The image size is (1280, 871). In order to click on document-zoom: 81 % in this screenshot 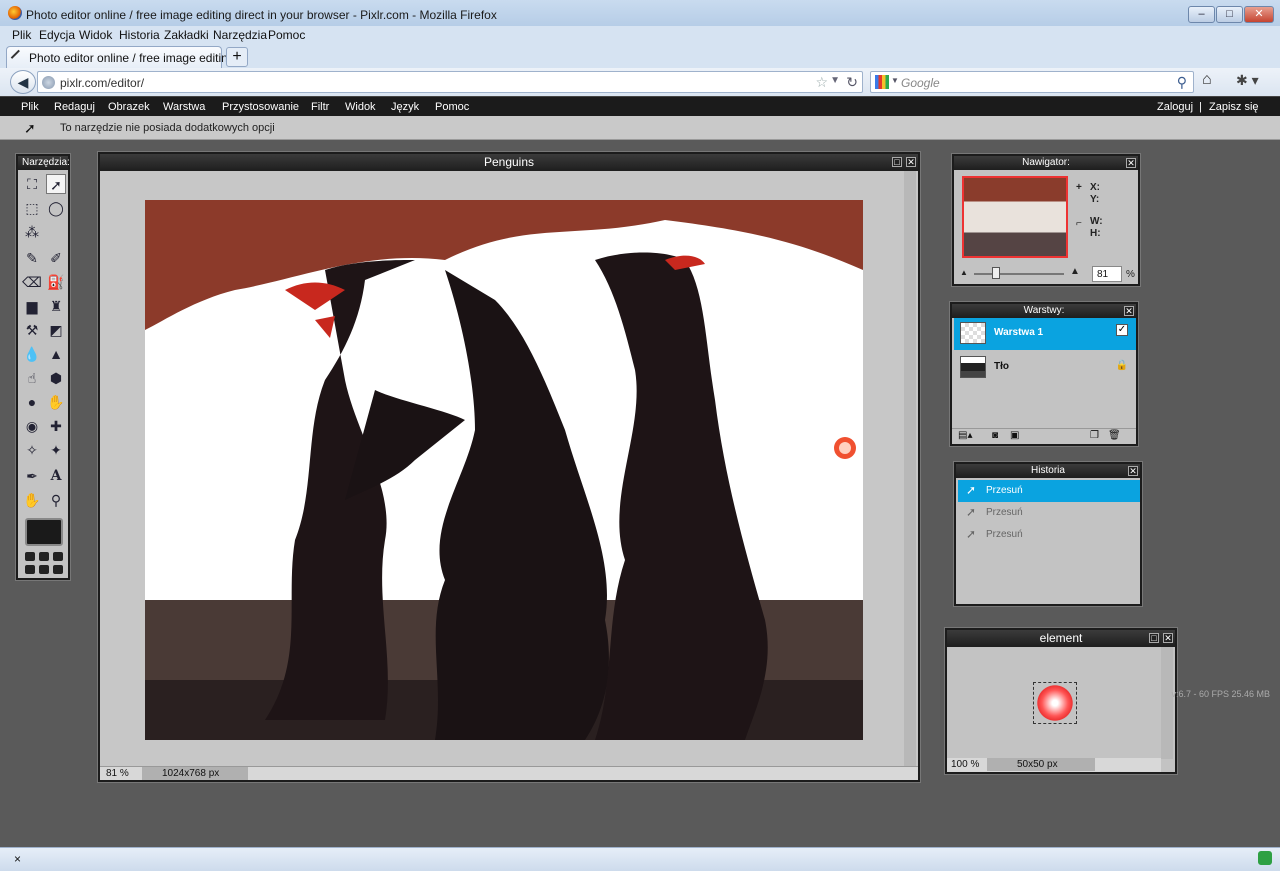, I will do `click(117, 773)`.